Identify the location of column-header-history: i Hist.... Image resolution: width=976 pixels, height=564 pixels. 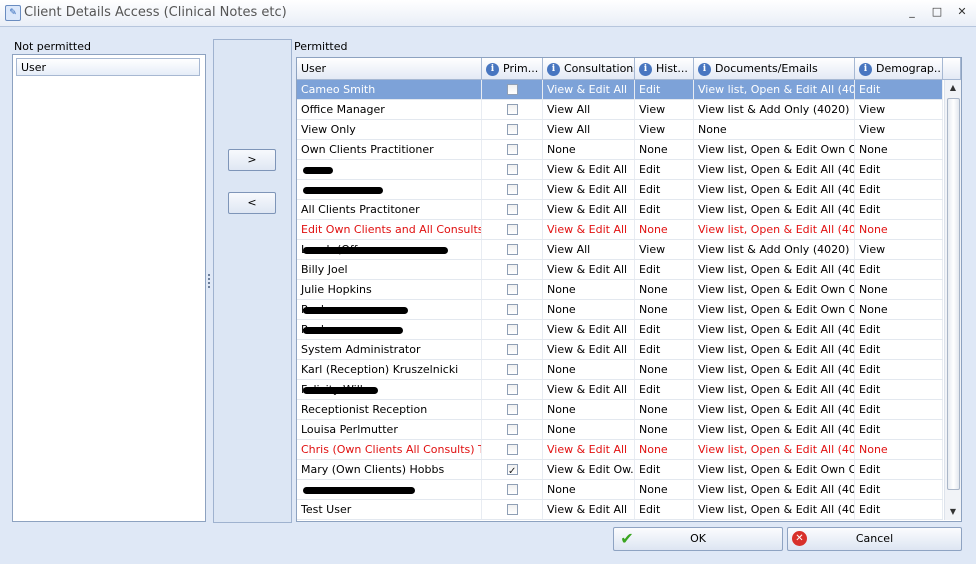
(664, 69).